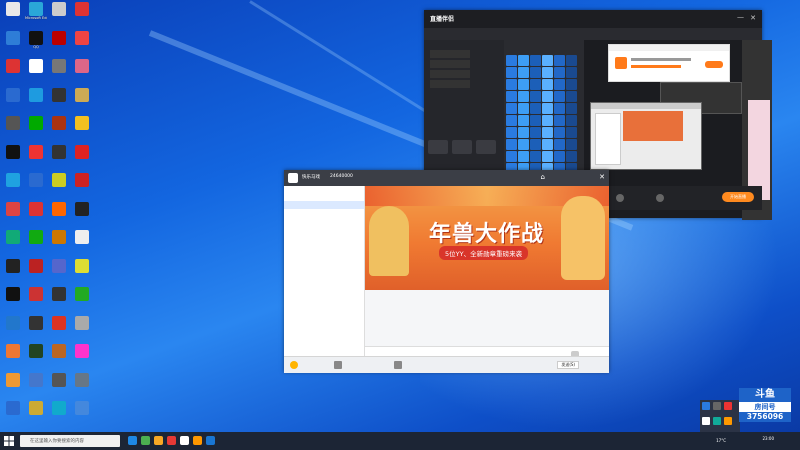 The image size is (800, 450). What do you see at coordinates (338, 365) in the screenshot?
I see `music-icon` at bounding box center [338, 365].